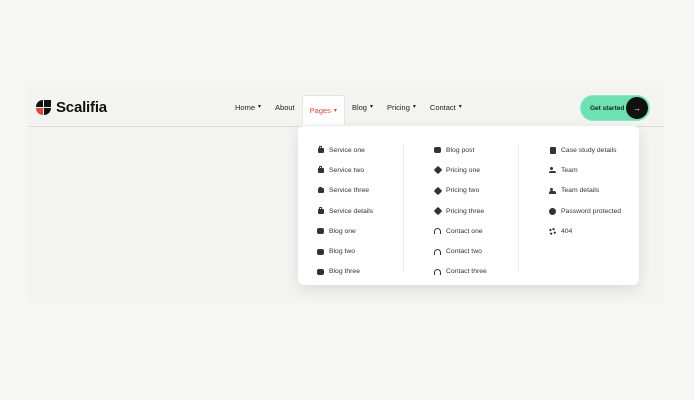 This screenshot has width=694, height=400. I want to click on nav-item-contact: Contact ▾, so click(446, 107).